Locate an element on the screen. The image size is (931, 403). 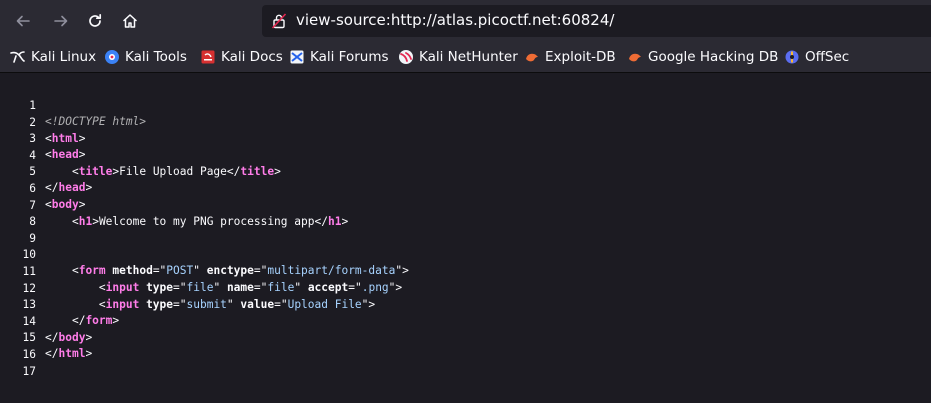
attribute-value: submit is located at coordinates (206, 304).